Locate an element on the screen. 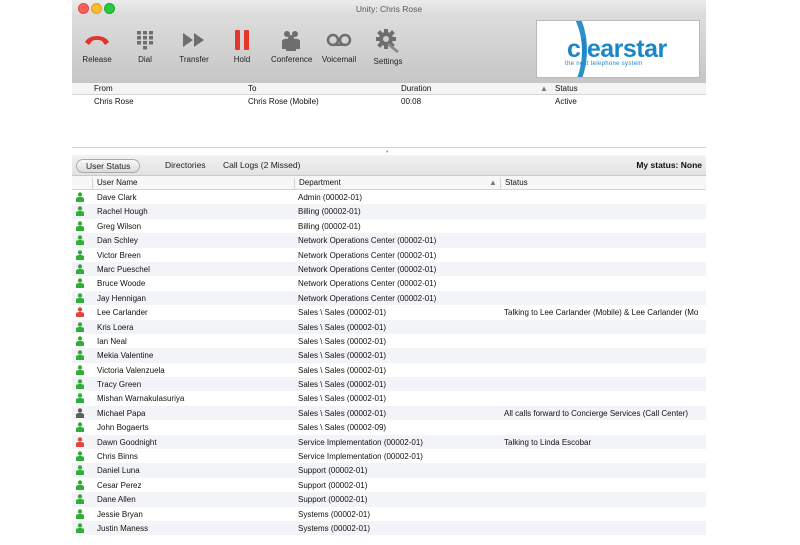  tab-directories: Directories is located at coordinates (185, 165).